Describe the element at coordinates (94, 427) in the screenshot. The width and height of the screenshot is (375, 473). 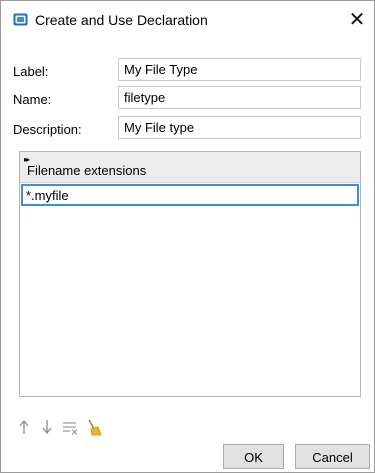
I see `clear-broom-icon` at that location.